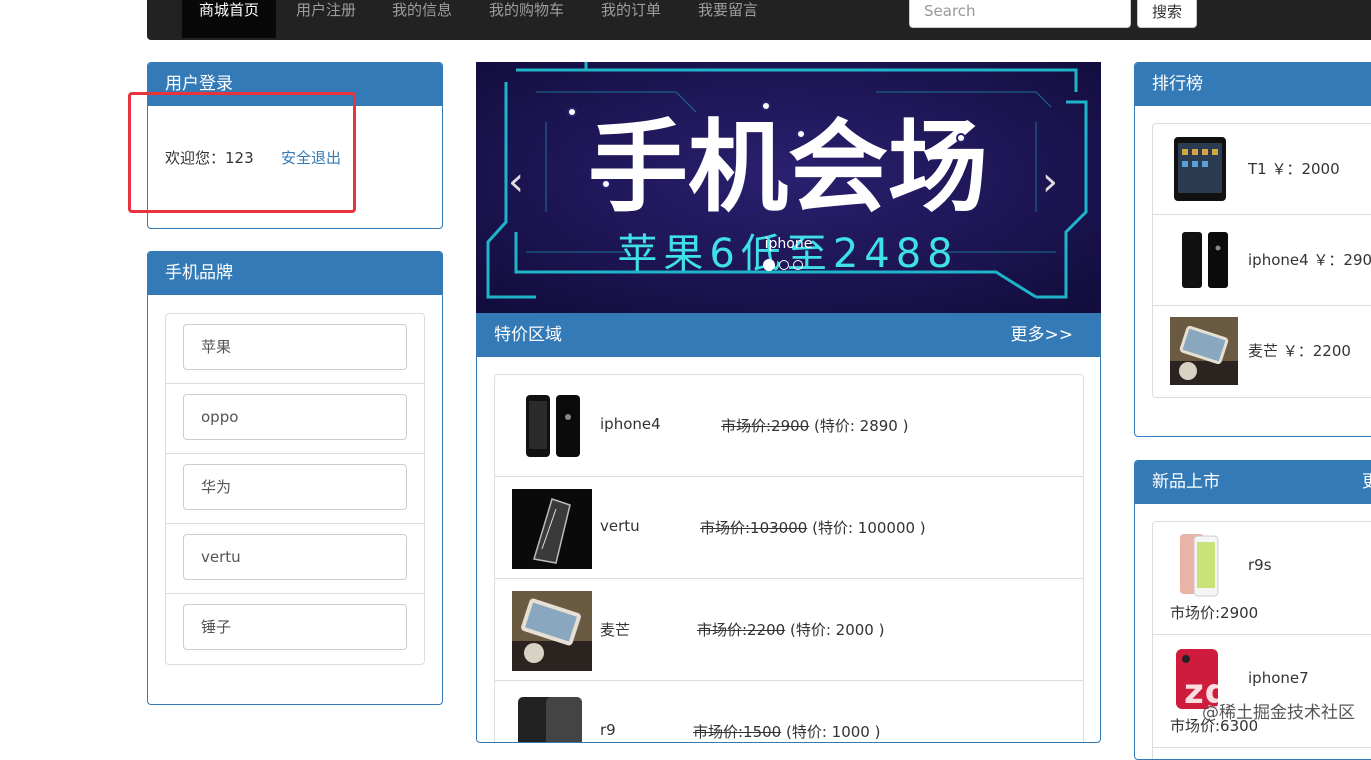  Describe the element at coordinates (422, 19) in the screenshot. I see `nav-my-info: 我的信息` at that location.